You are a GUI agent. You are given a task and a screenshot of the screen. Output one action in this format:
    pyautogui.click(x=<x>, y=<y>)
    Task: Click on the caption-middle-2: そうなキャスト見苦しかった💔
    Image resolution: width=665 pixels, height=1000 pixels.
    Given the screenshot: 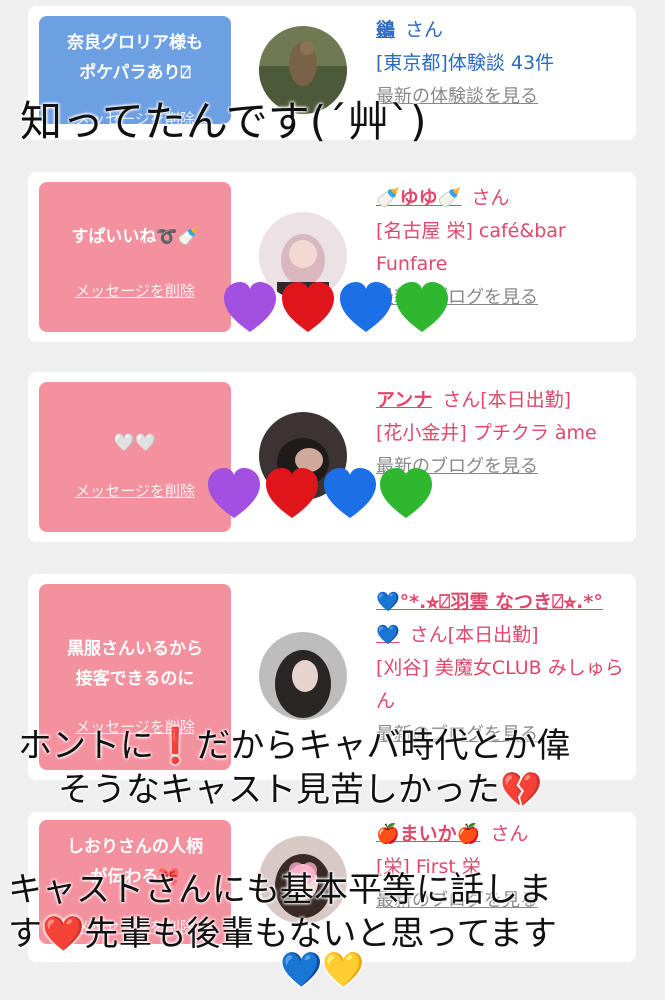 What is the action you would take?
    pyautogui.click(x=300, y=790)
    